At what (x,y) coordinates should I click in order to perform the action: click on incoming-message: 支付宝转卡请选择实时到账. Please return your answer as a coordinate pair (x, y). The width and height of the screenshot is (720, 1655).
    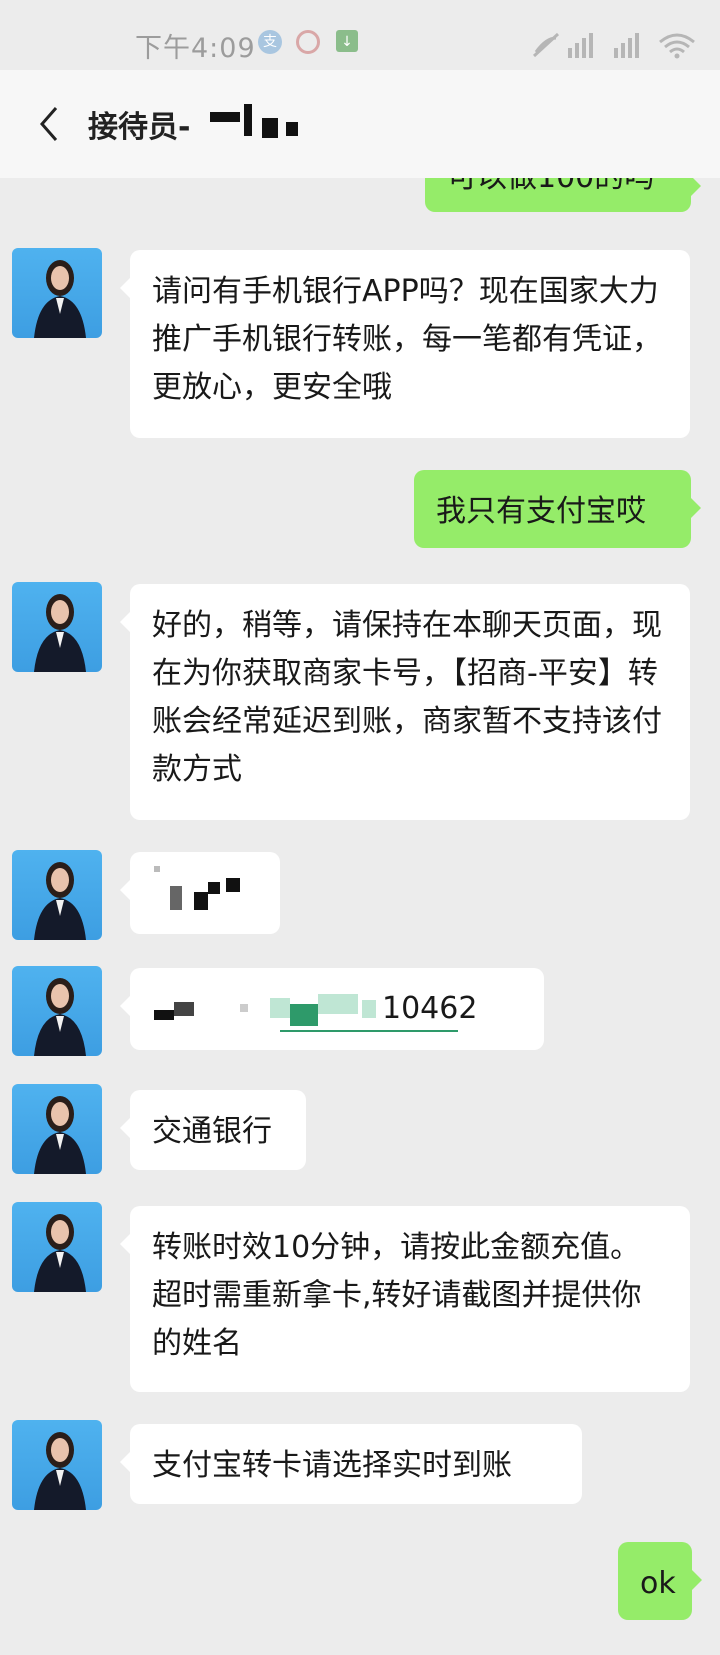
    Looking at the image, I should click on (351, 1464).